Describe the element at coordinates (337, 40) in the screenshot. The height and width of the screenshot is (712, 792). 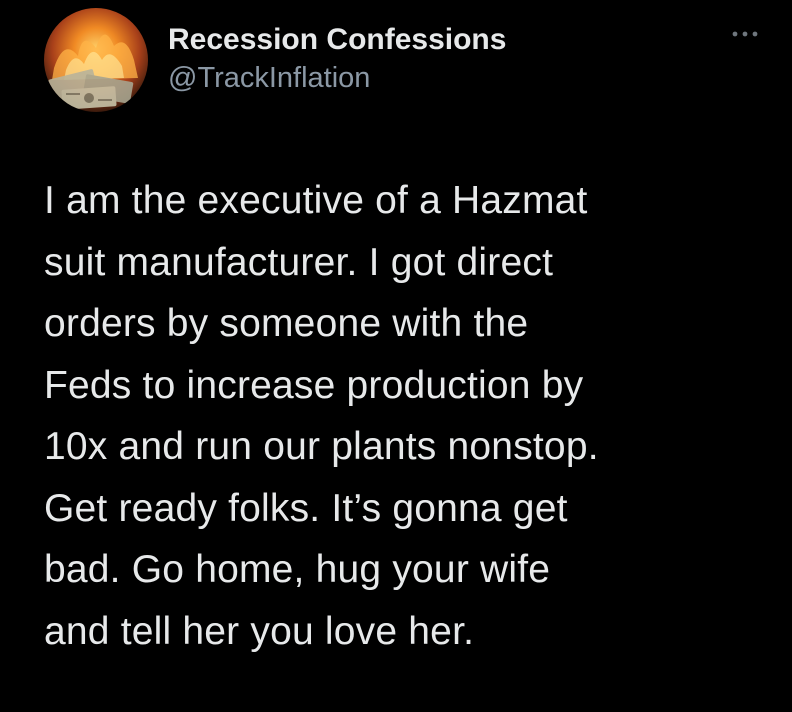
I see `display-name: Recession Confessions` at that location.